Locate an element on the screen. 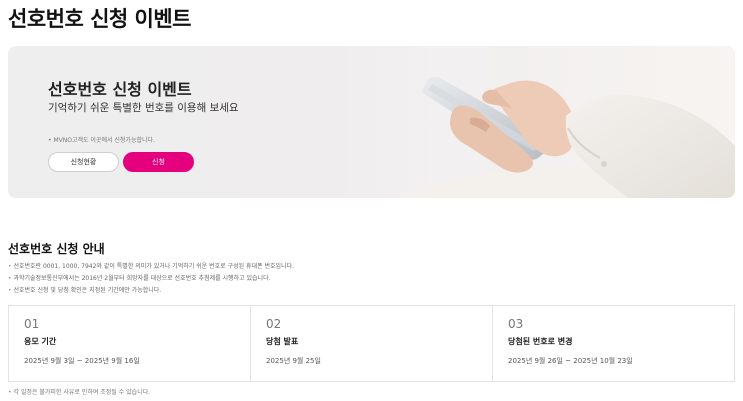  apply-button: 신청 is located at coordinates (158, 162).